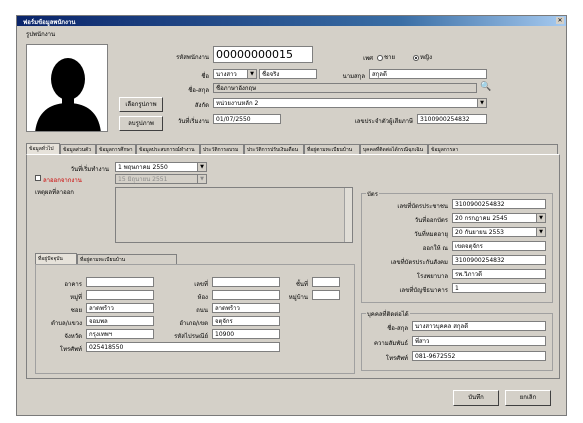  I want to click on tab-salary: ประวัติการปรับเงินเดือน, so click(274, 149).